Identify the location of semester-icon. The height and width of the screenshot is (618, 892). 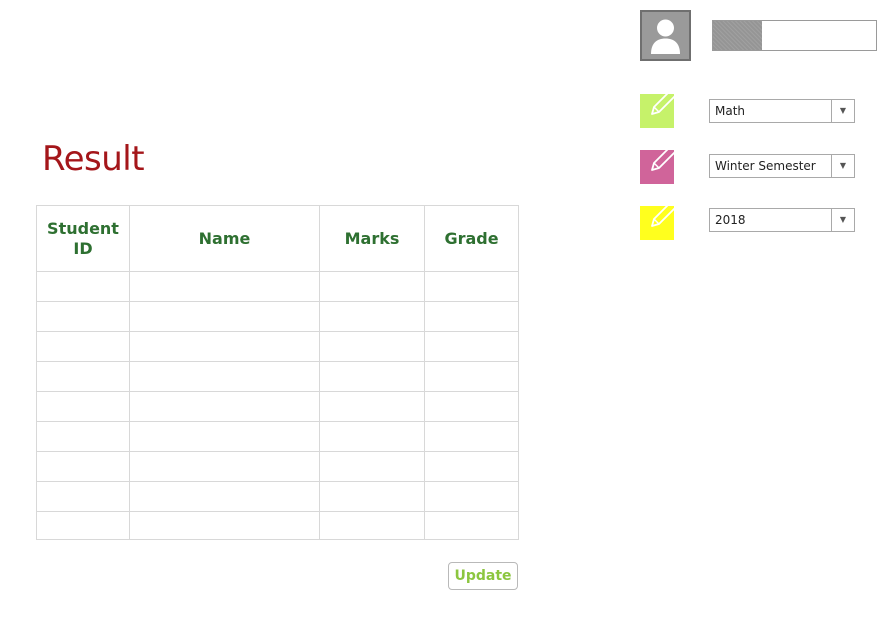
(659, 164).